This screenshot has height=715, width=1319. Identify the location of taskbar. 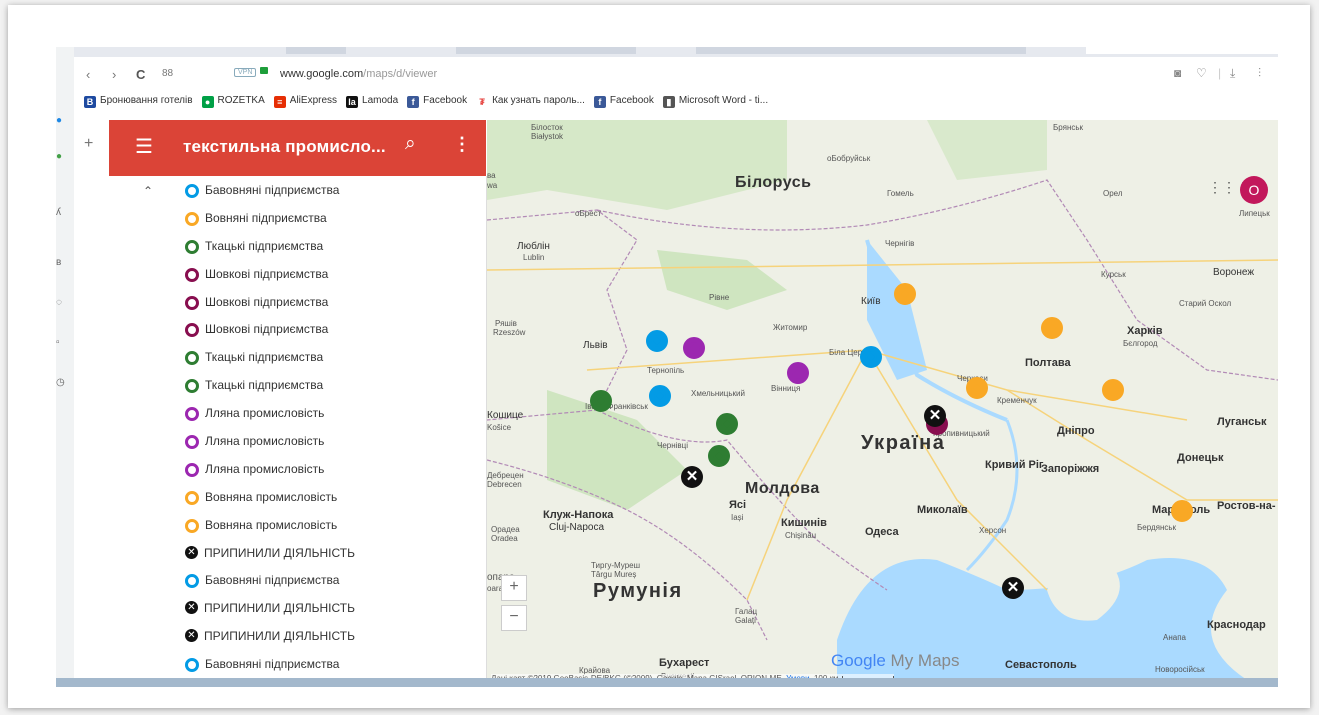
(667, 682).